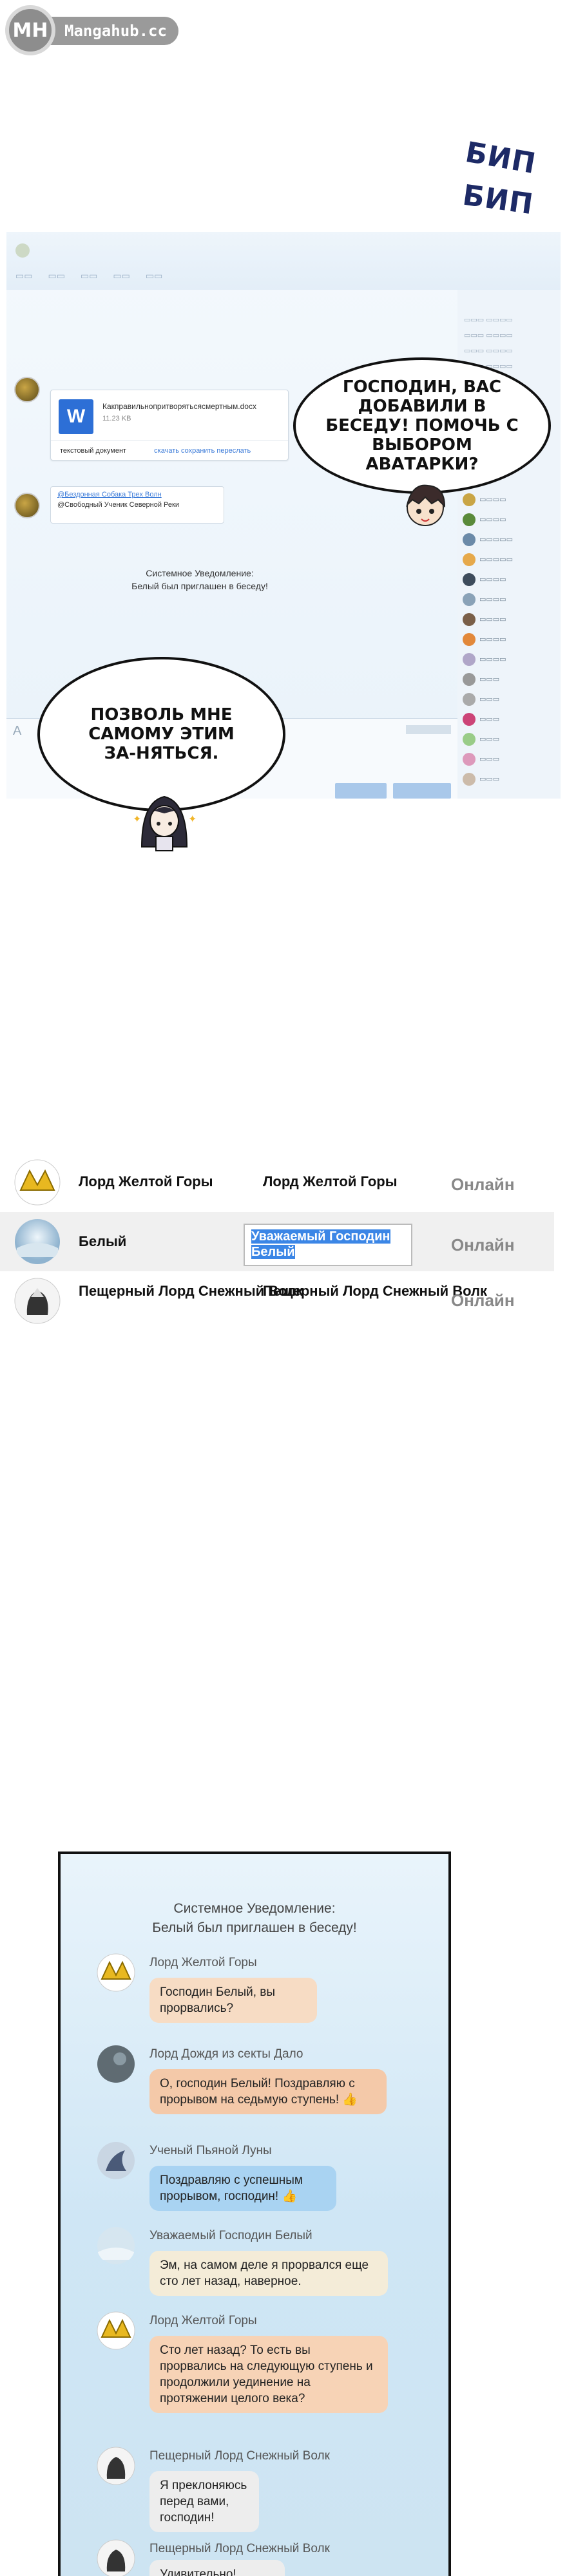 This screenshot has width=567, height=2576. I want to click on history-link, so click(428, 729).